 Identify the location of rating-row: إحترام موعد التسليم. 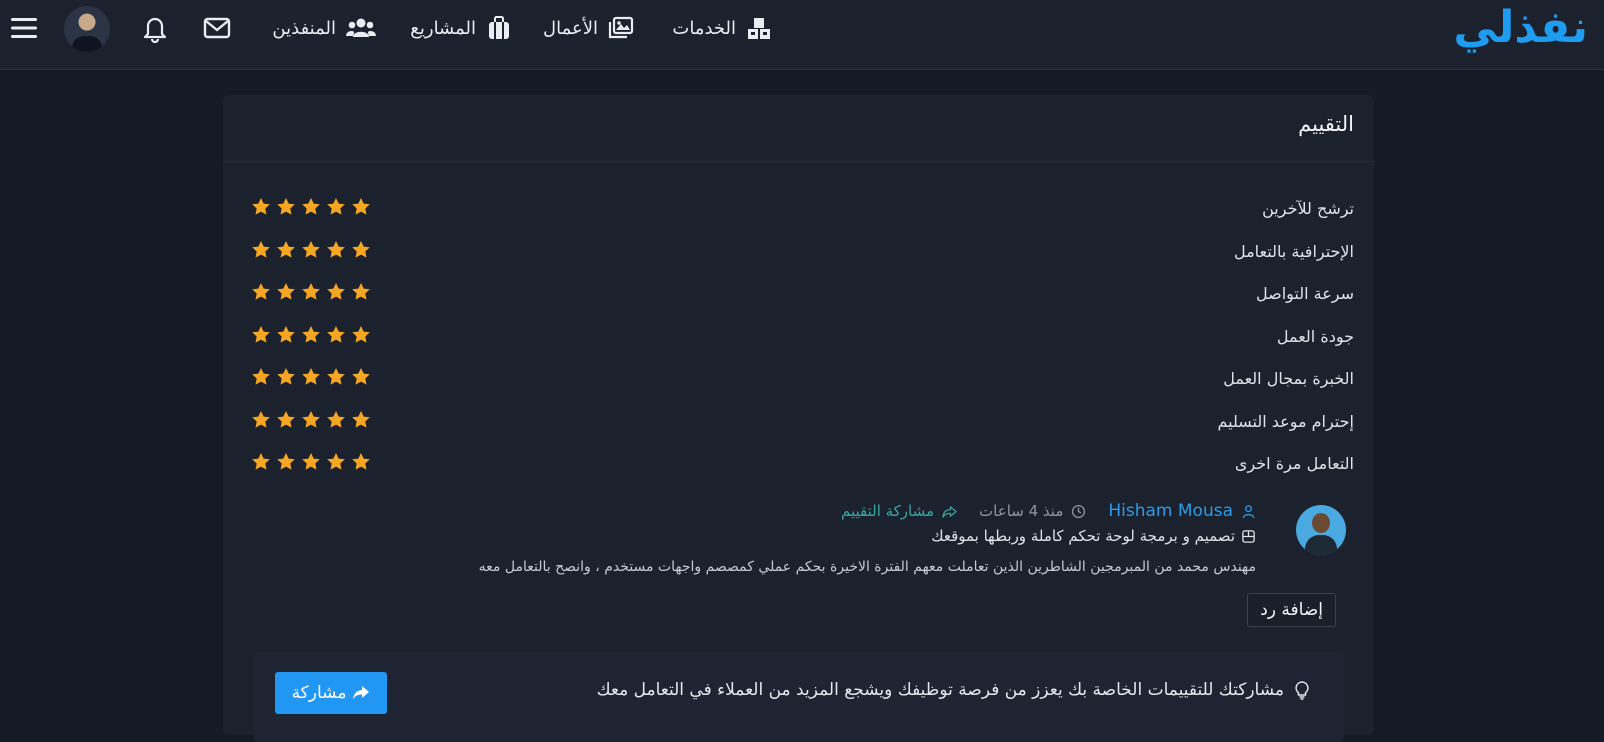
(798, 423).